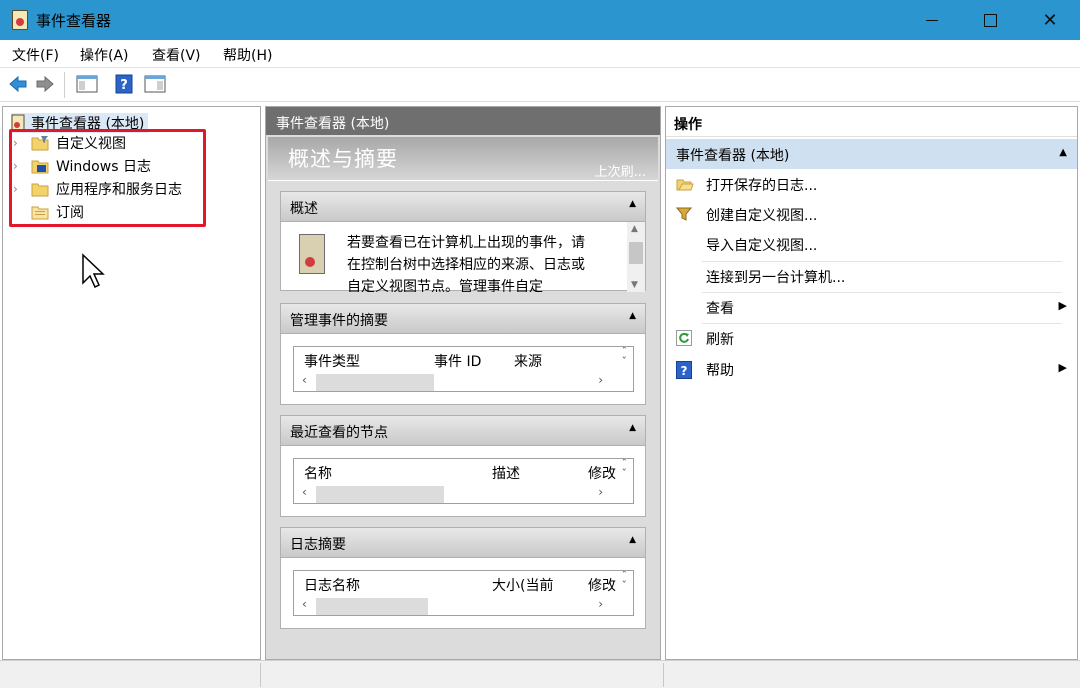 This screenshot has height=688, width=1080. Describe the element at coordinates (634, 229) in the screenshot. I see `scroll-up-icon: ▲` at that location.